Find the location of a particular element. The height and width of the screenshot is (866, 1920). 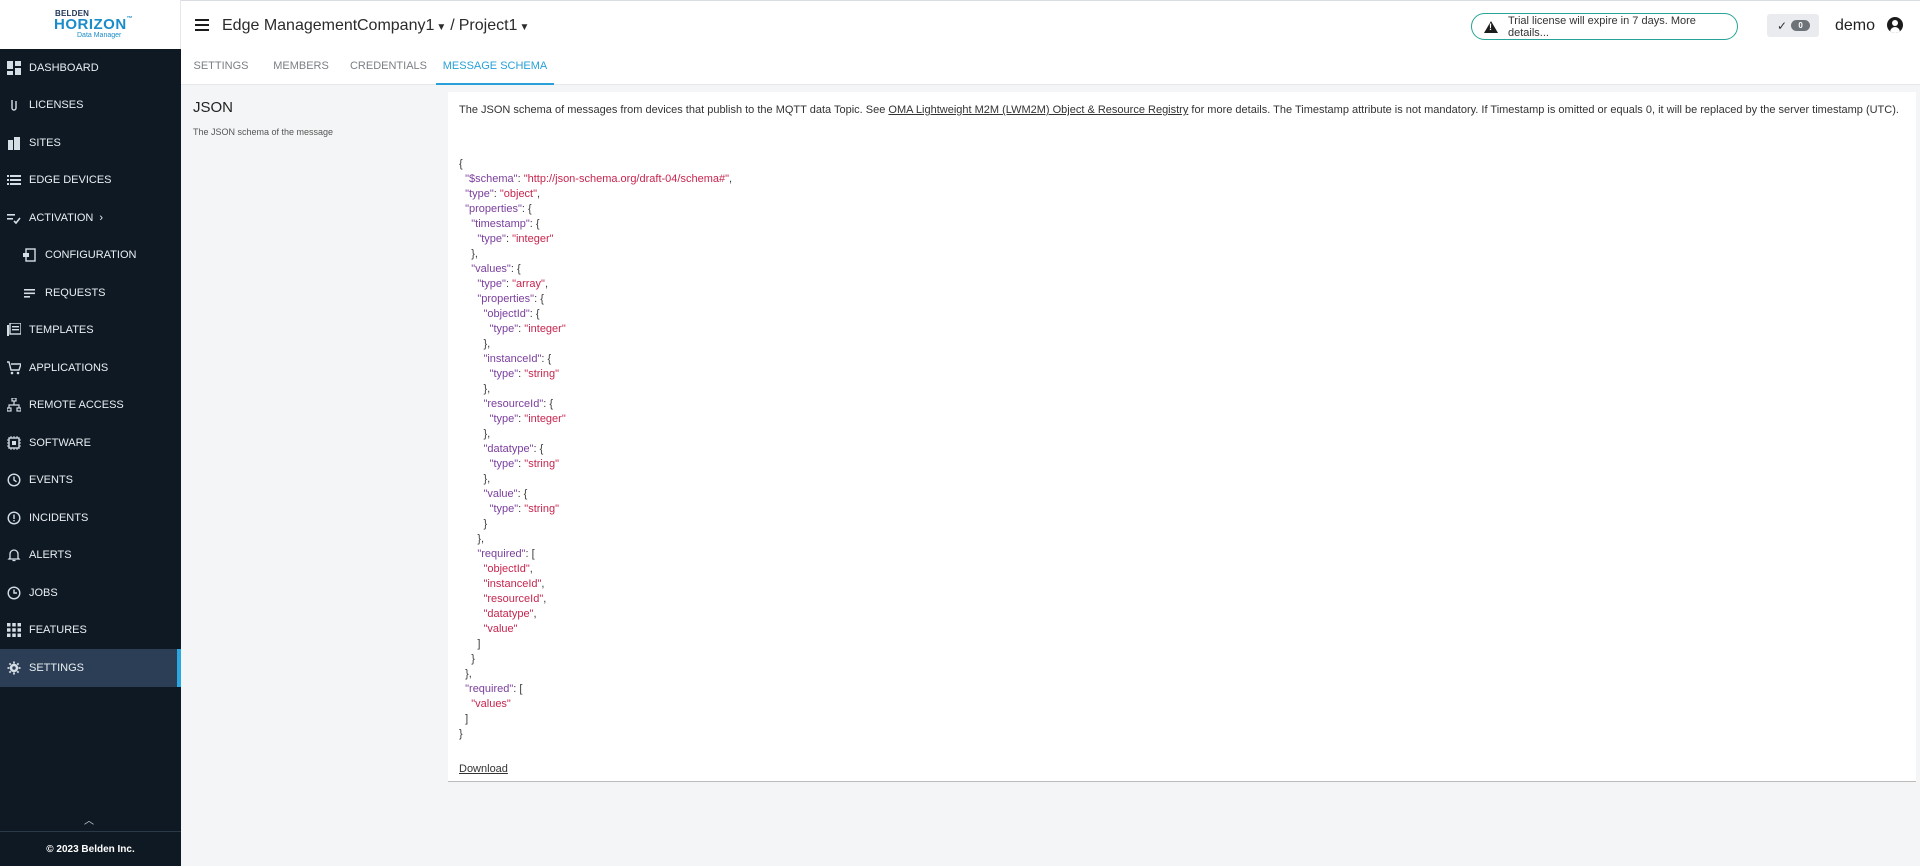

templates-icon is located at coordinates (14, 330).